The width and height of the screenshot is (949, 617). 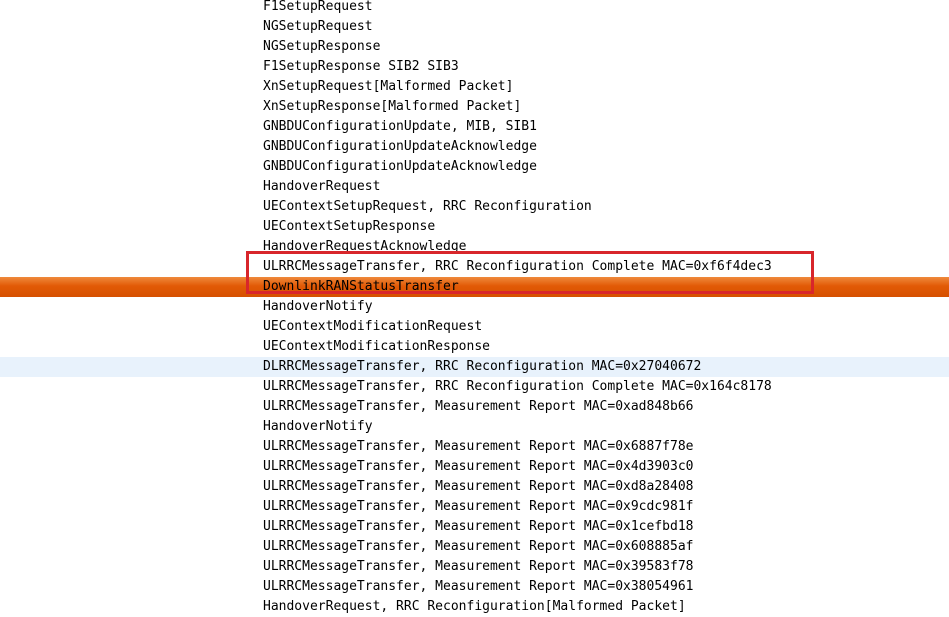 What do you see at coordinates (474, 227) in the screenshot?
I see `packet-row: UEContextSetupResponse` at bounding box center [474, 227].